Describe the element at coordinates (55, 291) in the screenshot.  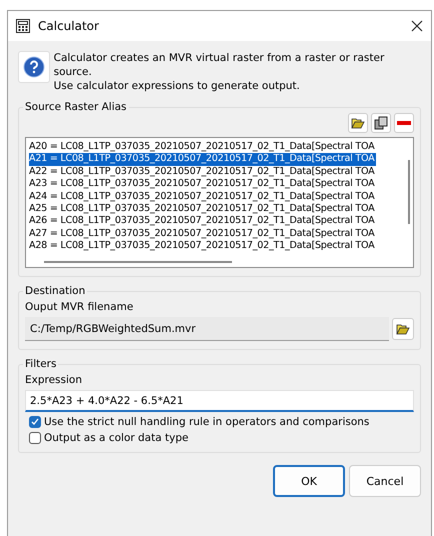
I see `group-title: Destination` at that location.